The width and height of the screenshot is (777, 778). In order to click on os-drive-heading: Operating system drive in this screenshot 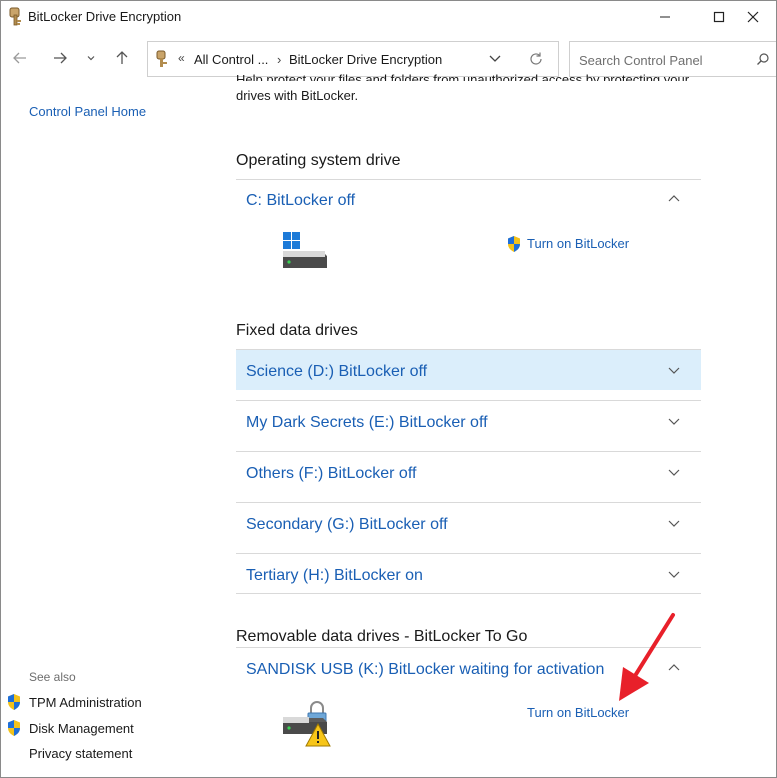, I will do `click(318, 160)`.